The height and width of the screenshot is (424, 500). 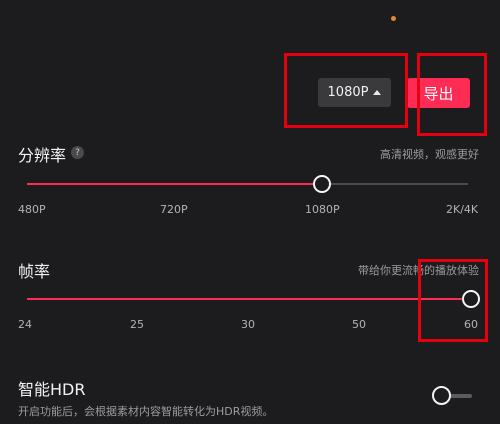 I want to click on resolution-tick-2k4k: 2K/4K, so click(x=462, y=209).